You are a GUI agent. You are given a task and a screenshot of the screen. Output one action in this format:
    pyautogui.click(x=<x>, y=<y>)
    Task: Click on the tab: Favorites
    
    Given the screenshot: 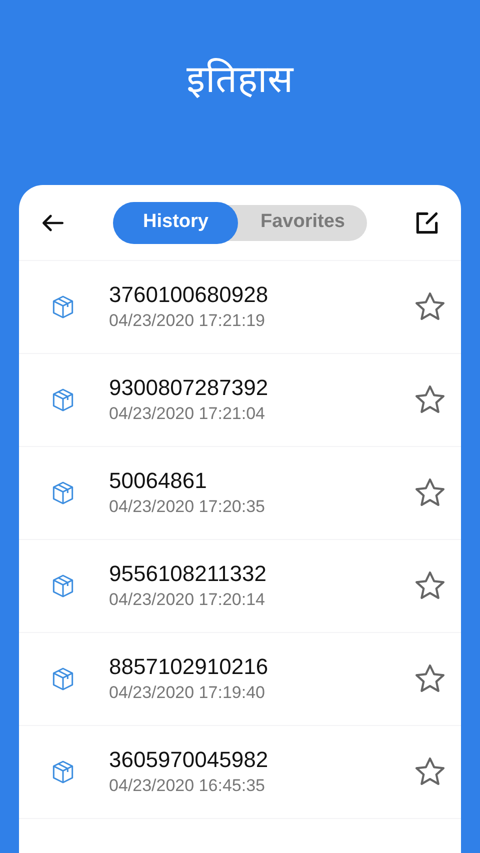 What is the action you would take?
    pyautogui.click(x=302, y=222)
    